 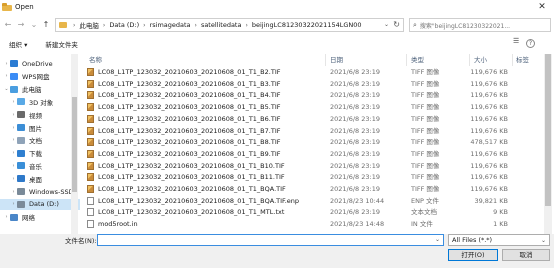 What do you see at coordinates (336, 60) in the screenshot?
I see `column-header-date: 日期` at bounding box center [336, 60].